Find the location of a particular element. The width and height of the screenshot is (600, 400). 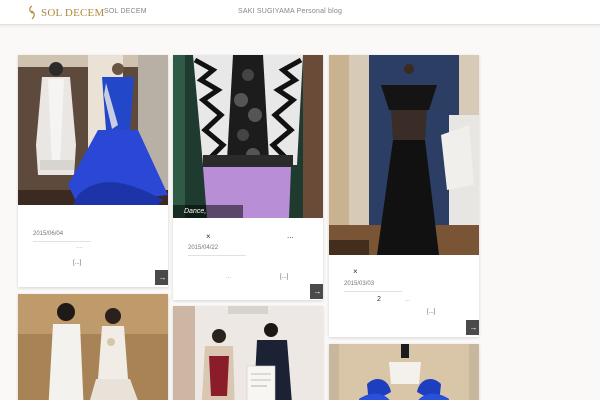

site-logo: SOL DECEM is located at coordinates (65, 12).